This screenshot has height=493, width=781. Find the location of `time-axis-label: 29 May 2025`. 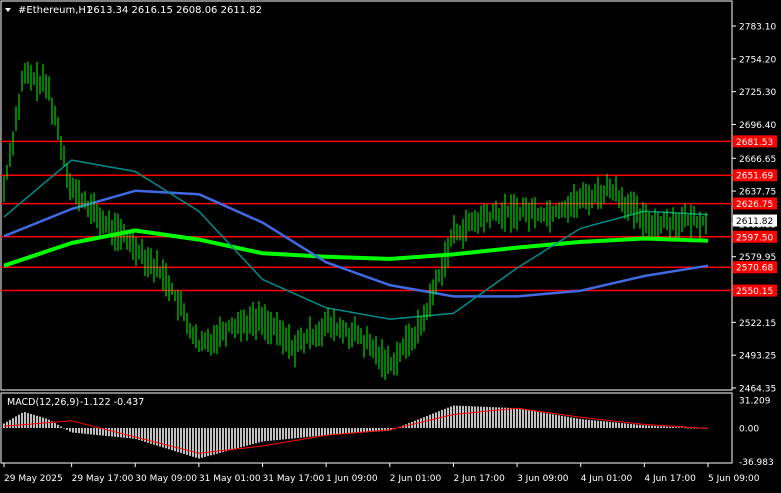

time-axis-label: 29 May 2025 is located at coordinates (33, 479).